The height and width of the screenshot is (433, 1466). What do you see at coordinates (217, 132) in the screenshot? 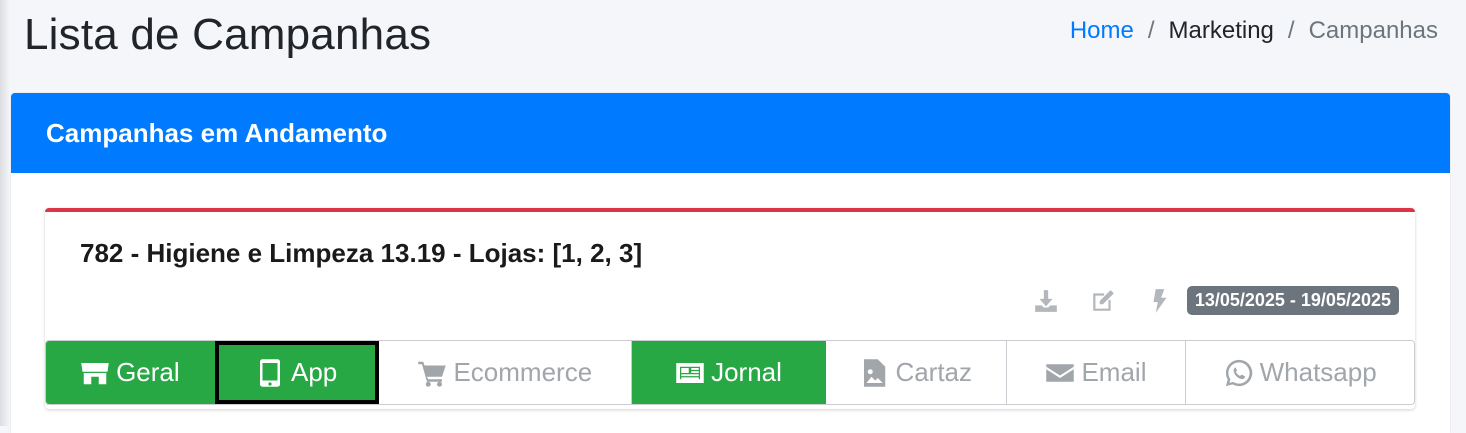
I see `card-title: Campanhas em Andamento` at bounding box center [217, 132].